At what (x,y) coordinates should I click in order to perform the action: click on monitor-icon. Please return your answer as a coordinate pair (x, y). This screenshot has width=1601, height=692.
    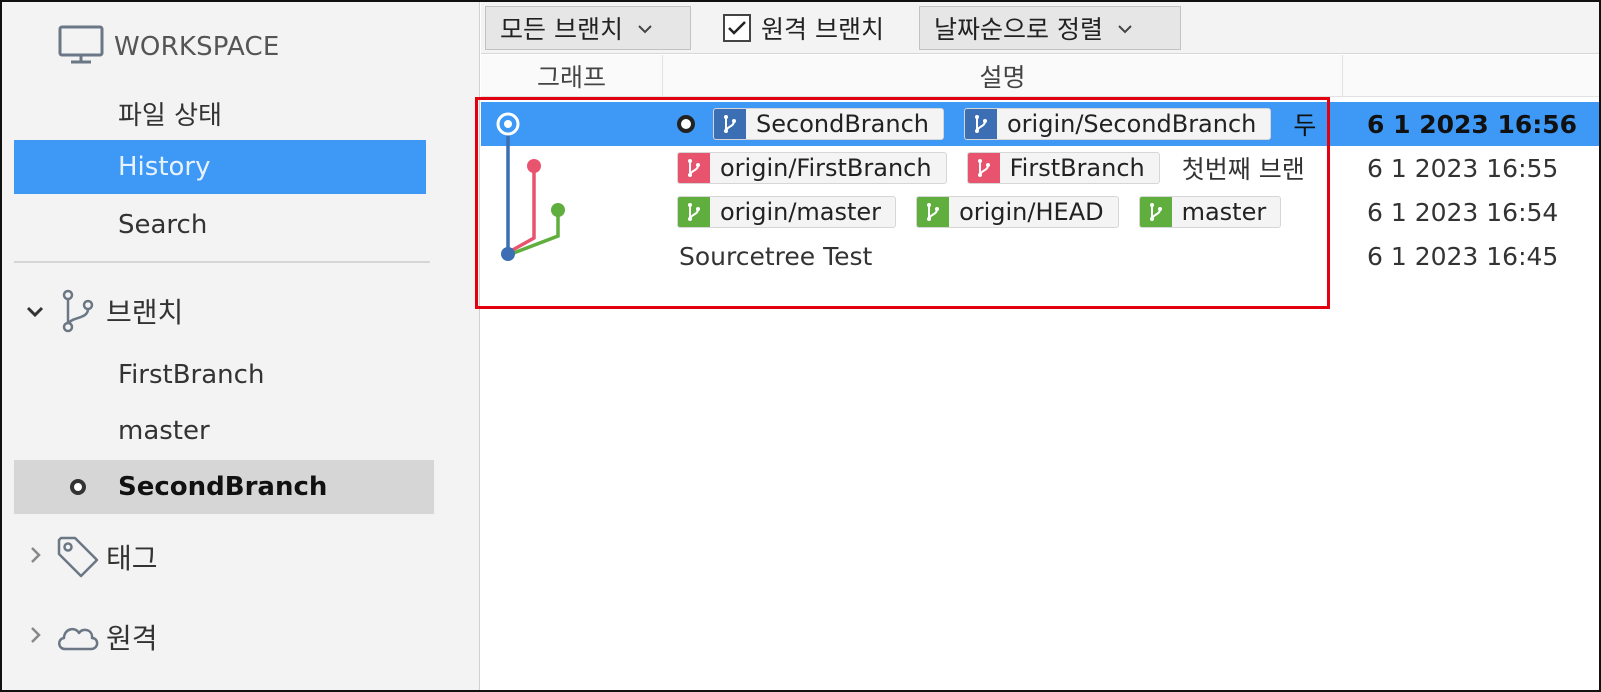
    Looking at the image, I should click on (81, 47).